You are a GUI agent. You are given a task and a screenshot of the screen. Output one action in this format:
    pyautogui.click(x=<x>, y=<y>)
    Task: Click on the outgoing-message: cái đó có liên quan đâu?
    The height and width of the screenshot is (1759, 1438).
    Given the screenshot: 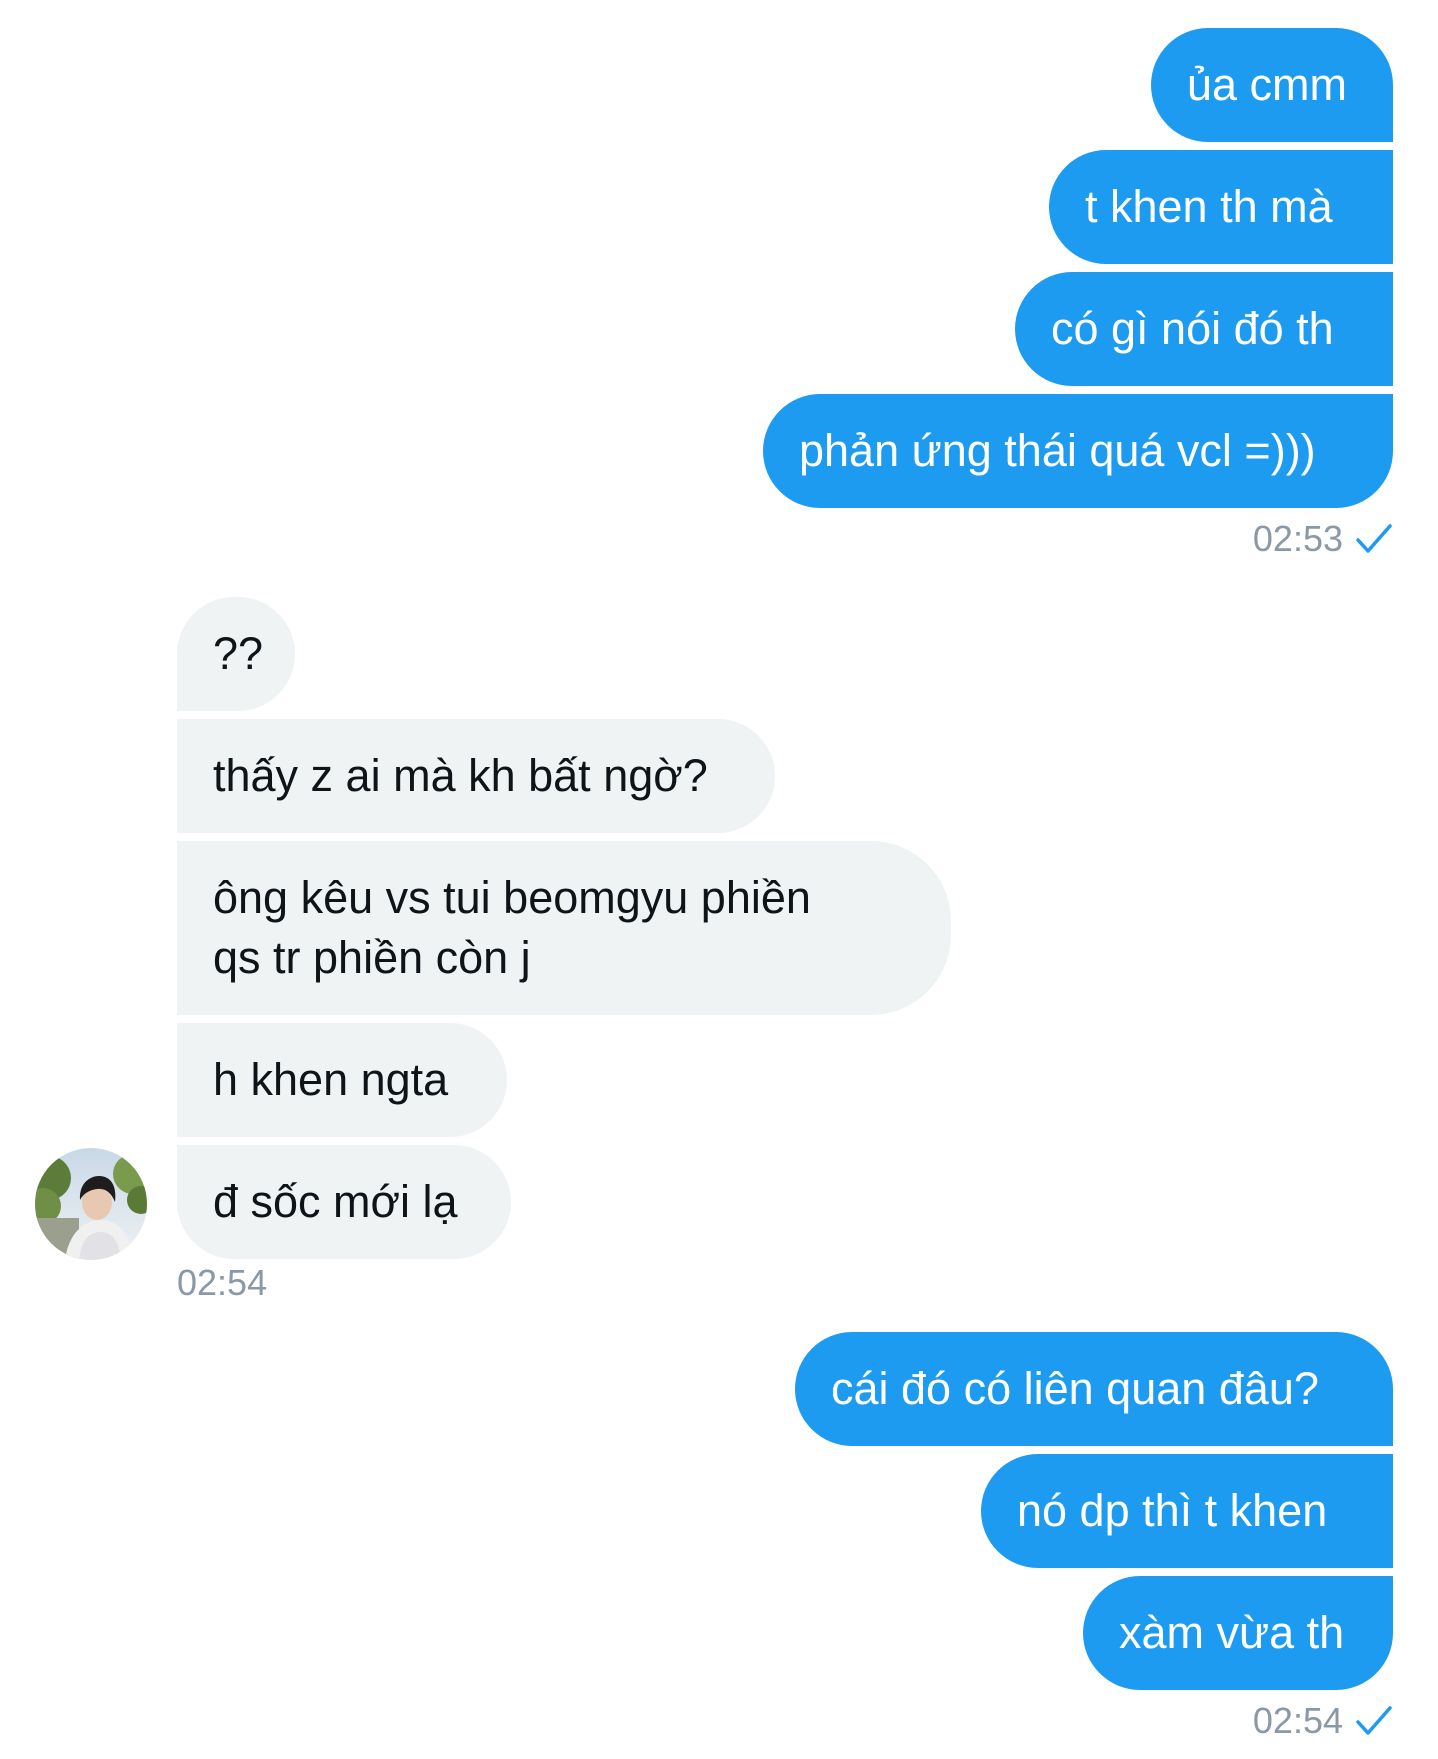 What is the action you would take?
    pyautogui.click(x=1094, y=1389)
    